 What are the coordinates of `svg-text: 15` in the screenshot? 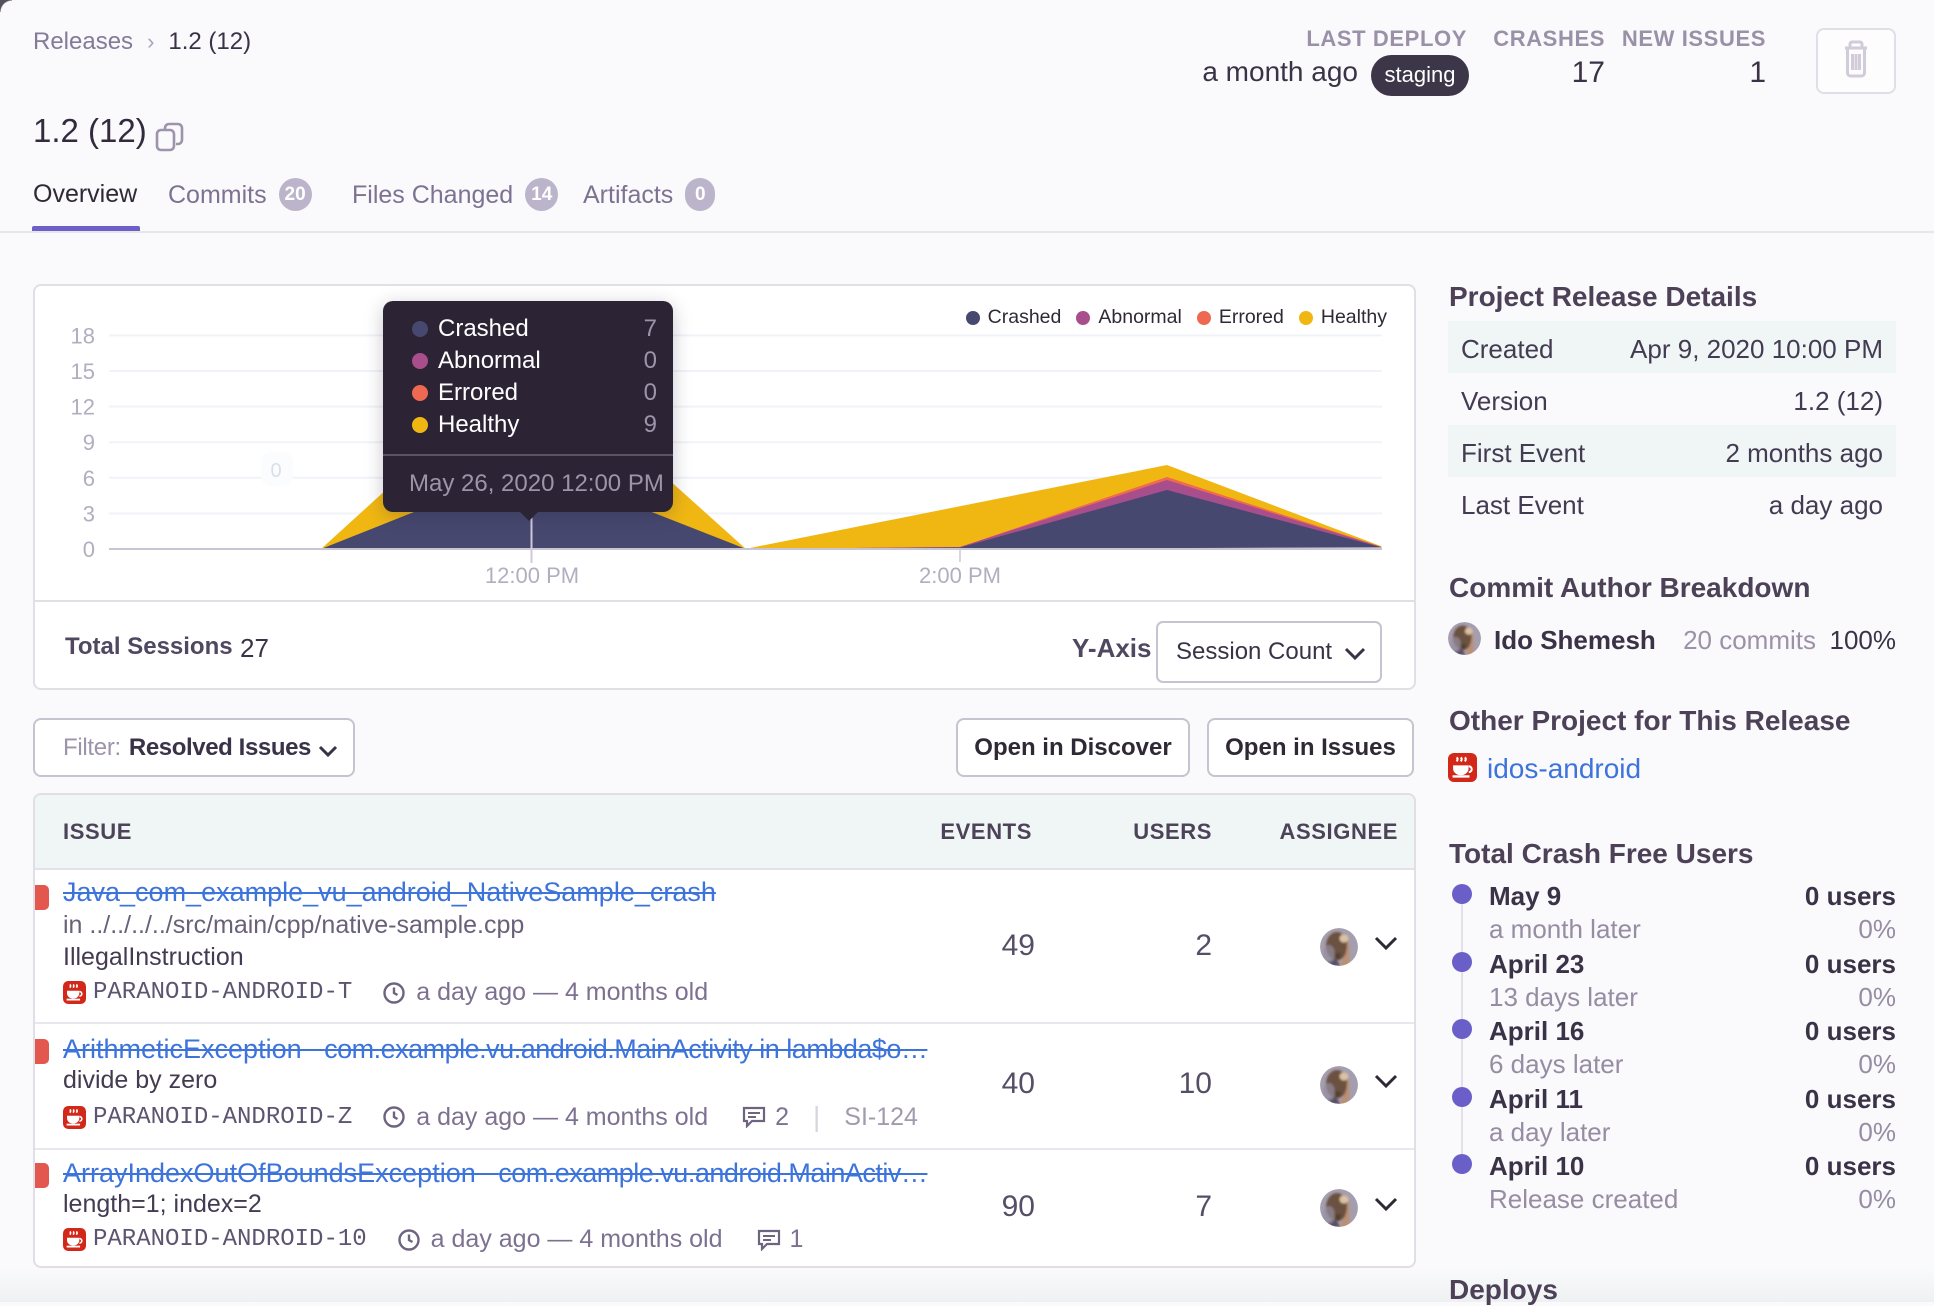 It's located at (83, 371).